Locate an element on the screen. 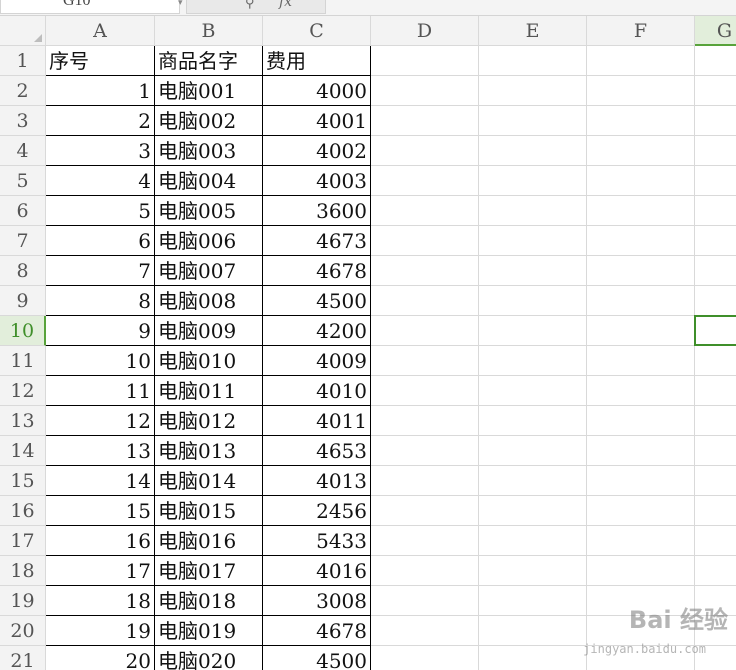 The image size is (736, 670). cell-d1 is located at coordinates (425, 61).